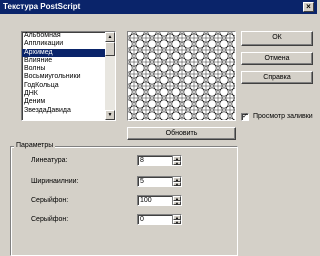 This screenshot has height=256, width=320. Describe the element at coordinates (68, 86) in the screenshot. I see `list-item: ГодКольца` at that location.